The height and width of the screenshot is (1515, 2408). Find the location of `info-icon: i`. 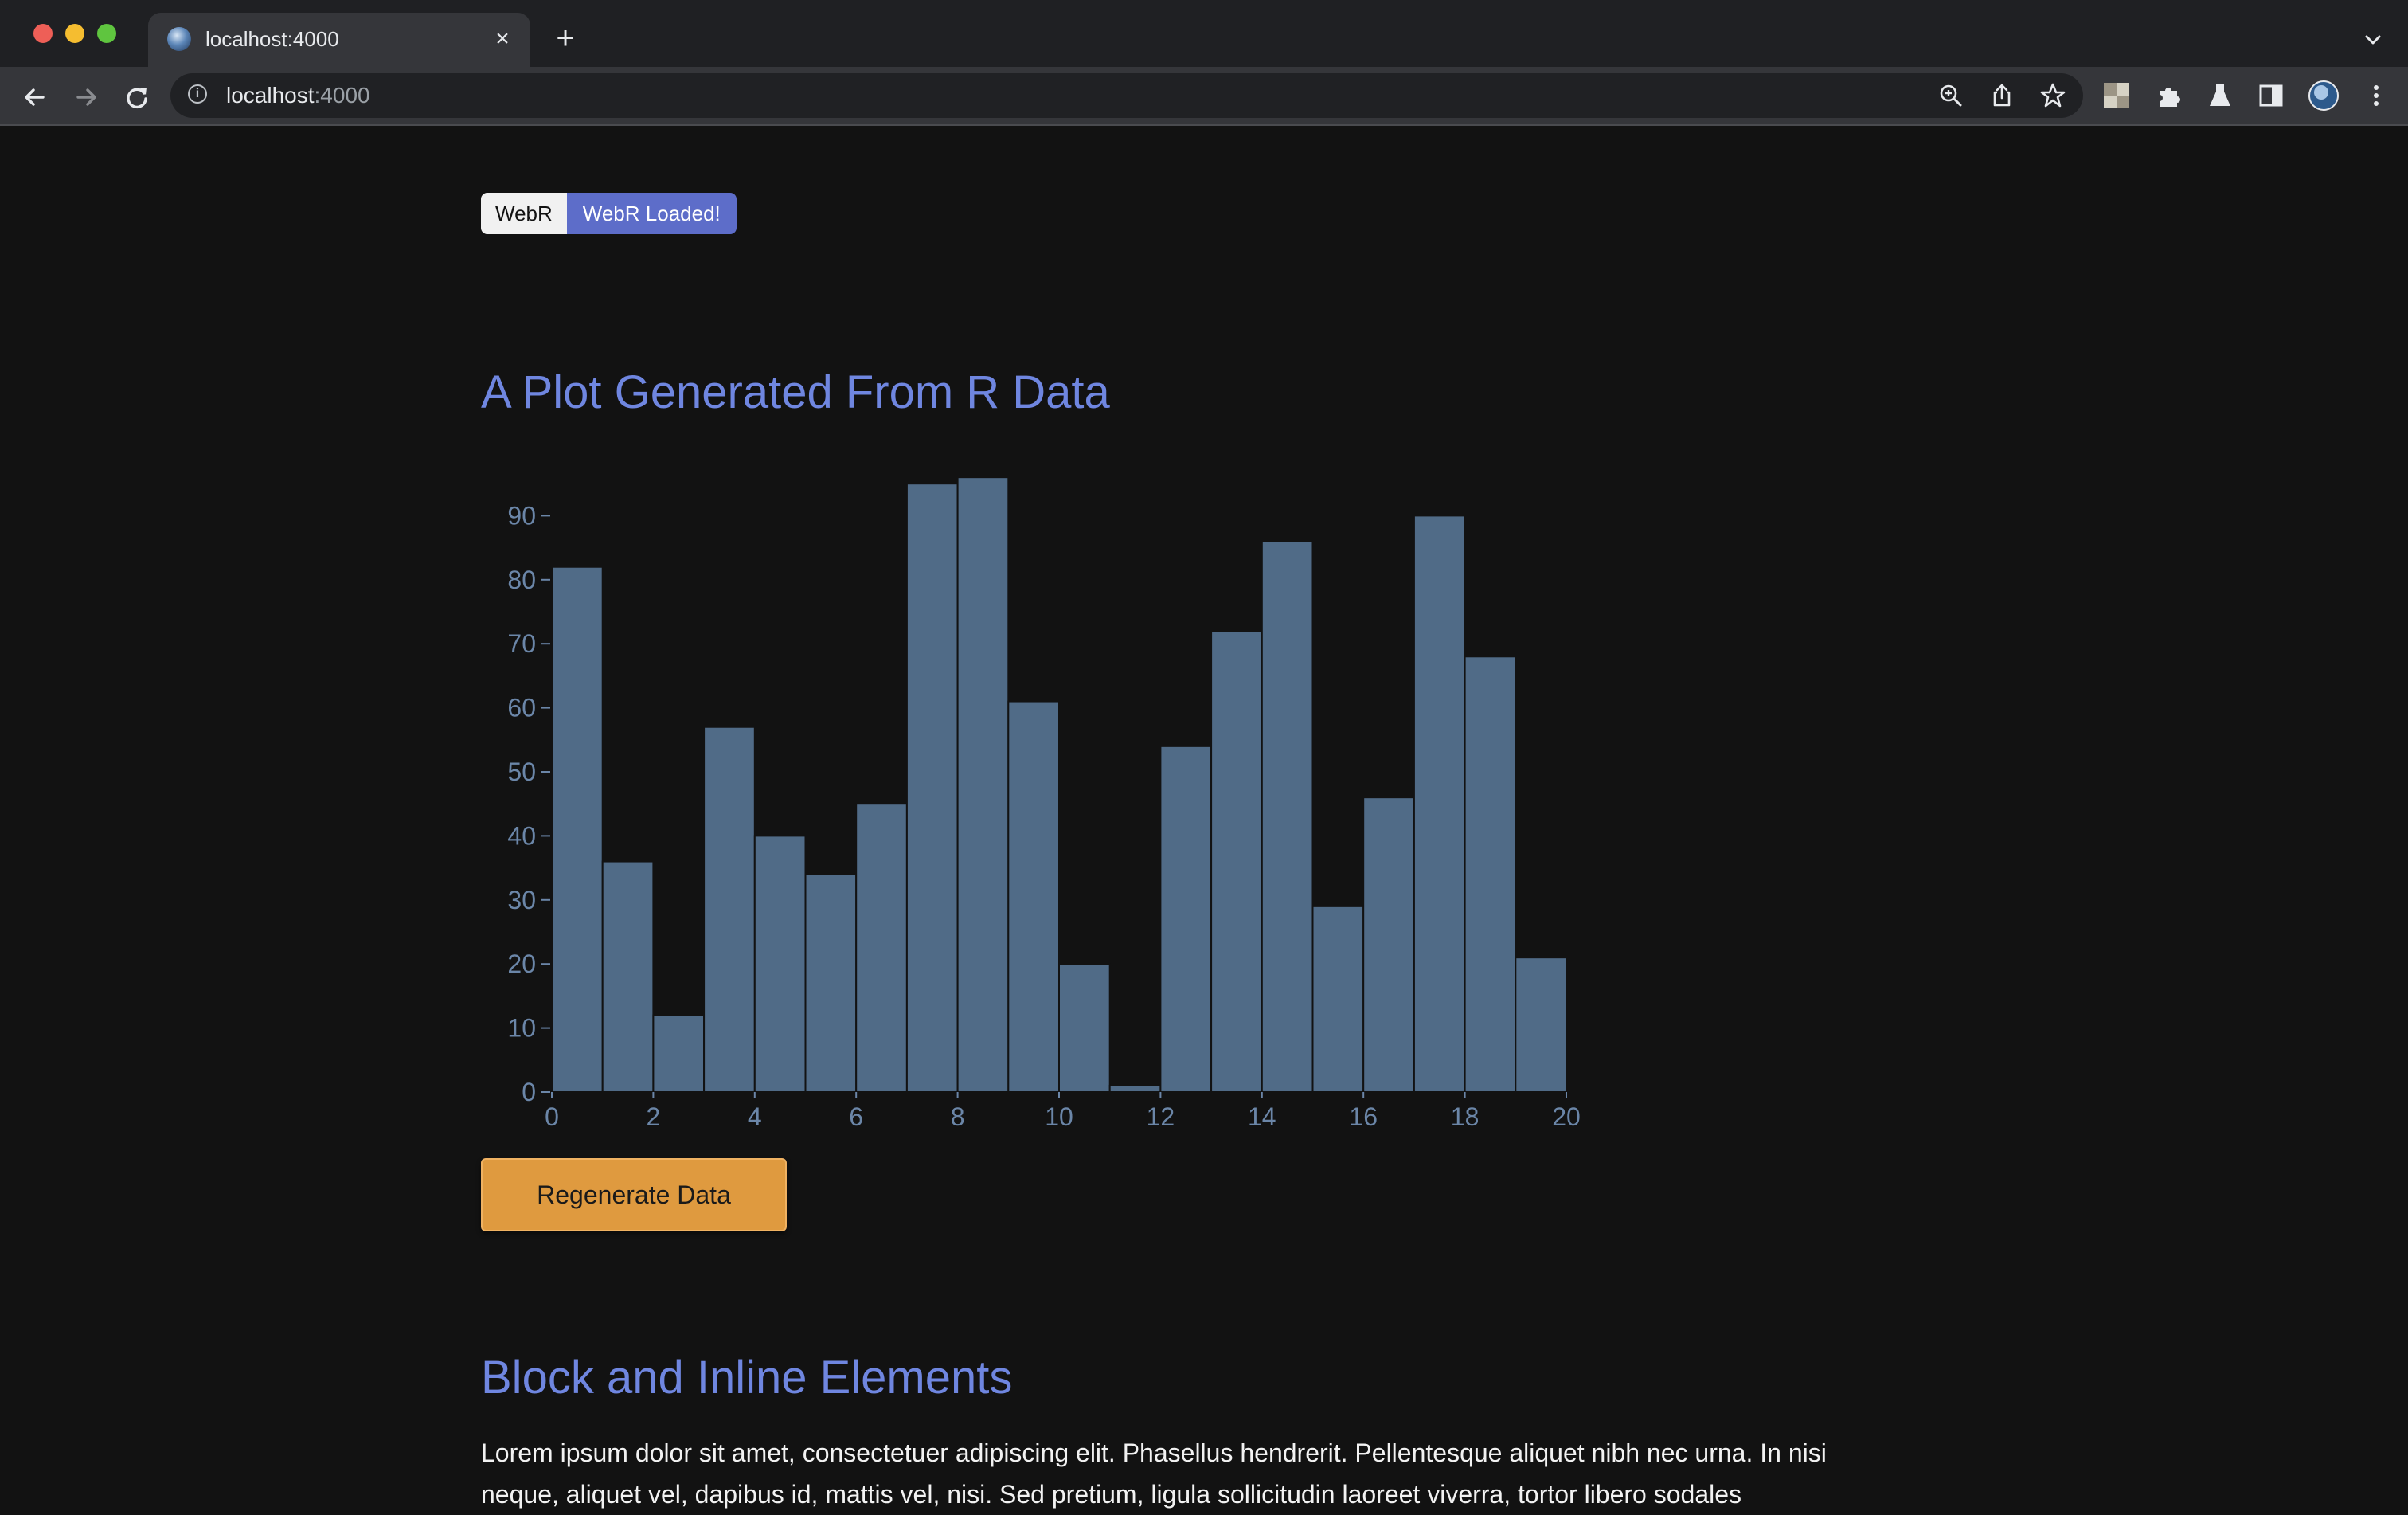

info-icon: i is located at coordinates (197, 94).